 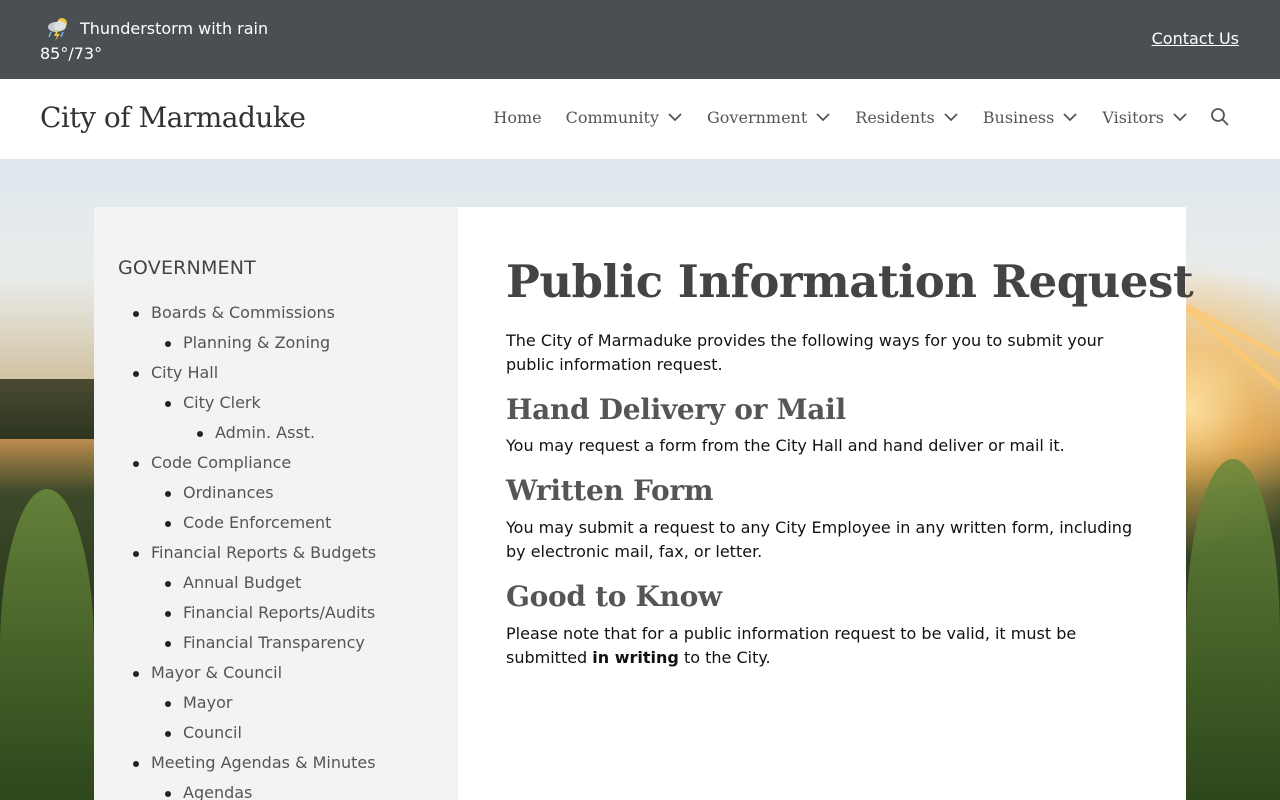 I want to click on nav-residents: Residents, so click(x=907, y=117).